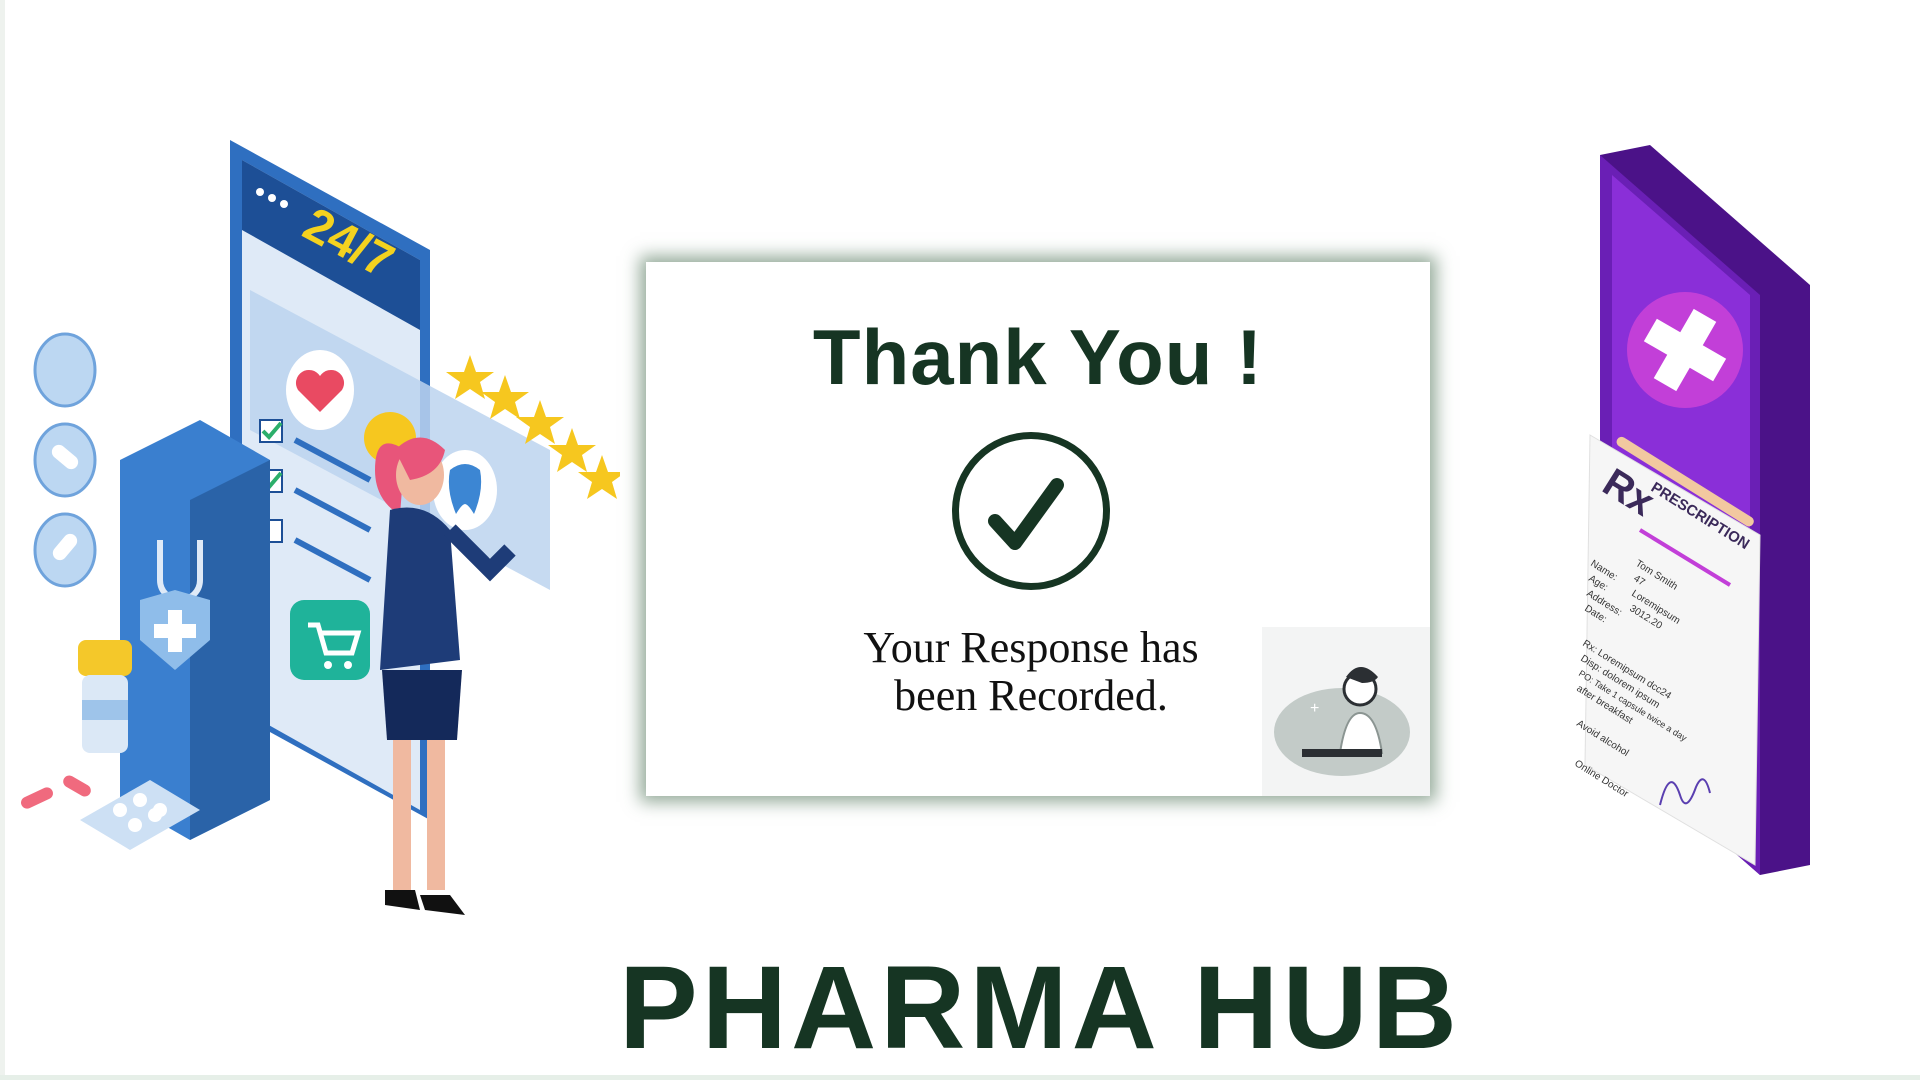  What do you see at coordinates (960, 1077) in the screenshot?
I see `bottom-edge-strip` at bounding box center [960, 1077].